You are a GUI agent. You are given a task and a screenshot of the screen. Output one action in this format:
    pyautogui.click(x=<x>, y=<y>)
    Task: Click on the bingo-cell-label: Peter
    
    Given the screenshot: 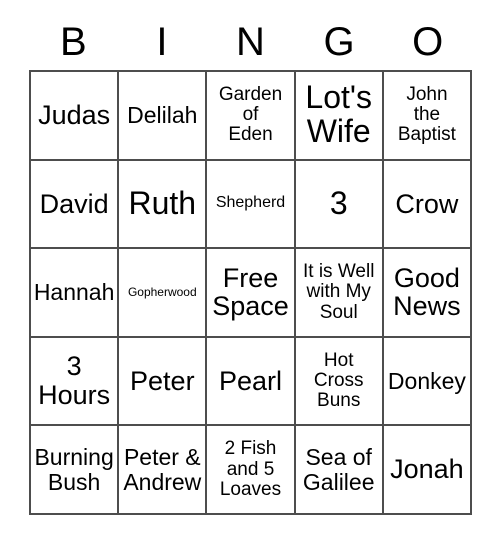 What is the action you would take?
    pyautogui.click(x=162, y=380)
    